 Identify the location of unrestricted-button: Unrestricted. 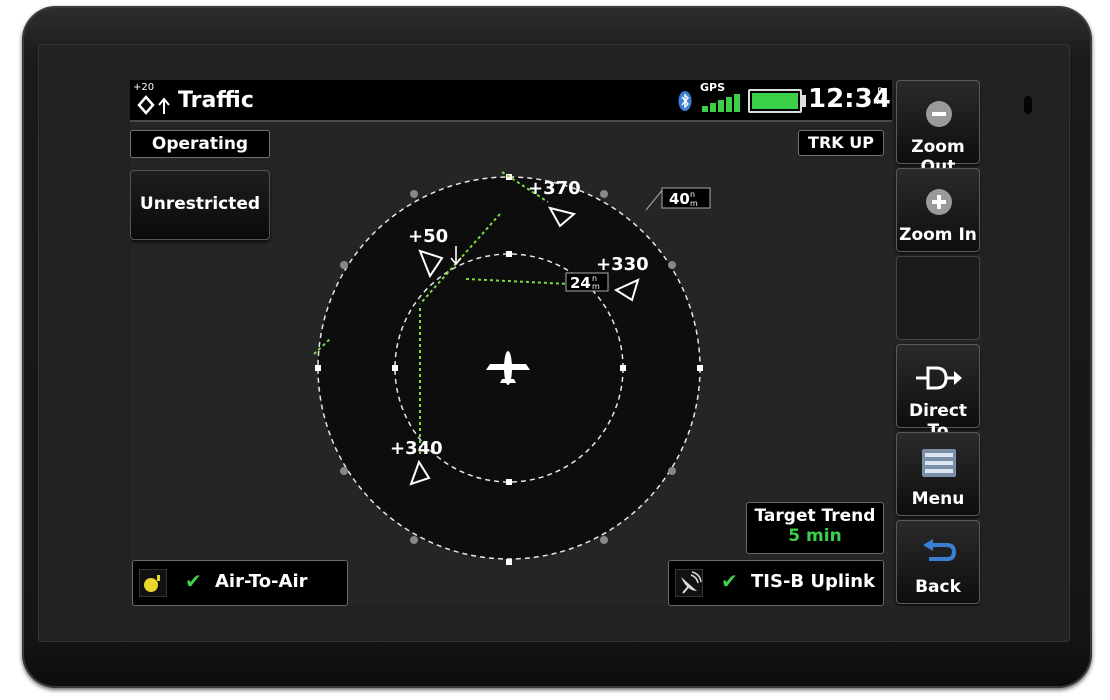
(200, 205).